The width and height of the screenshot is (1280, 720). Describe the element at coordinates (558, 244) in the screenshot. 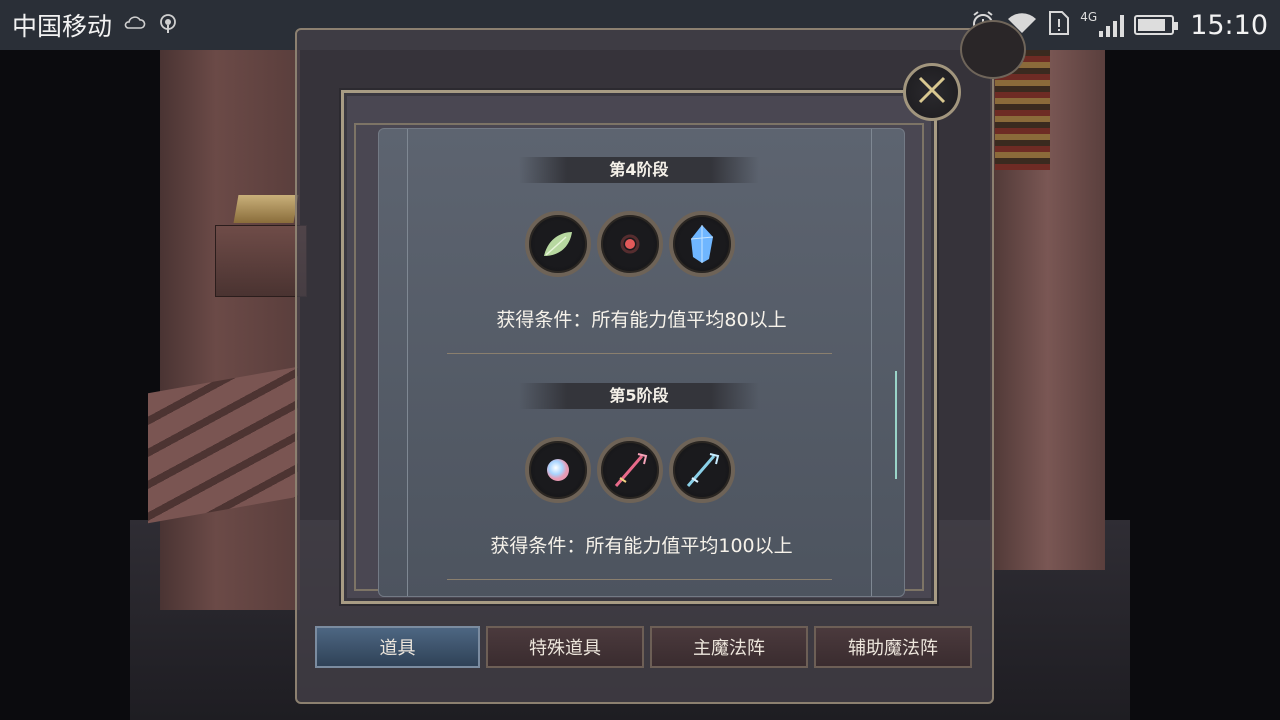

I see `leaf-item-icon` at that location.